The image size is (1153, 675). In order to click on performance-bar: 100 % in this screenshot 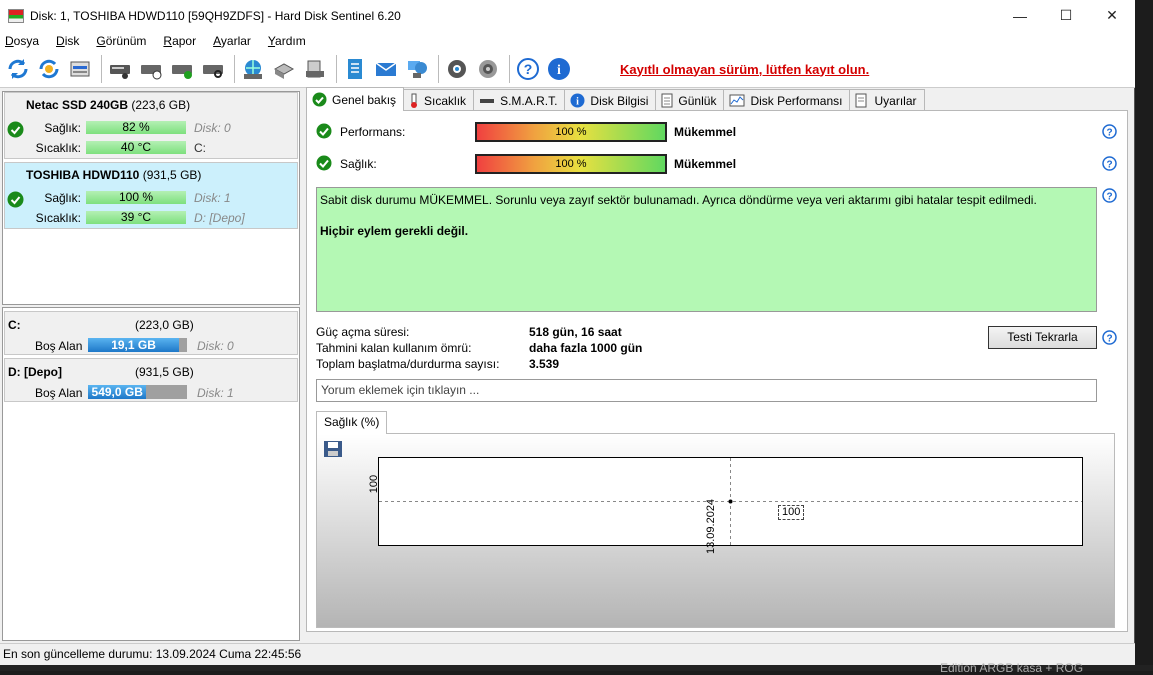, I will do `click(571, 132)`.